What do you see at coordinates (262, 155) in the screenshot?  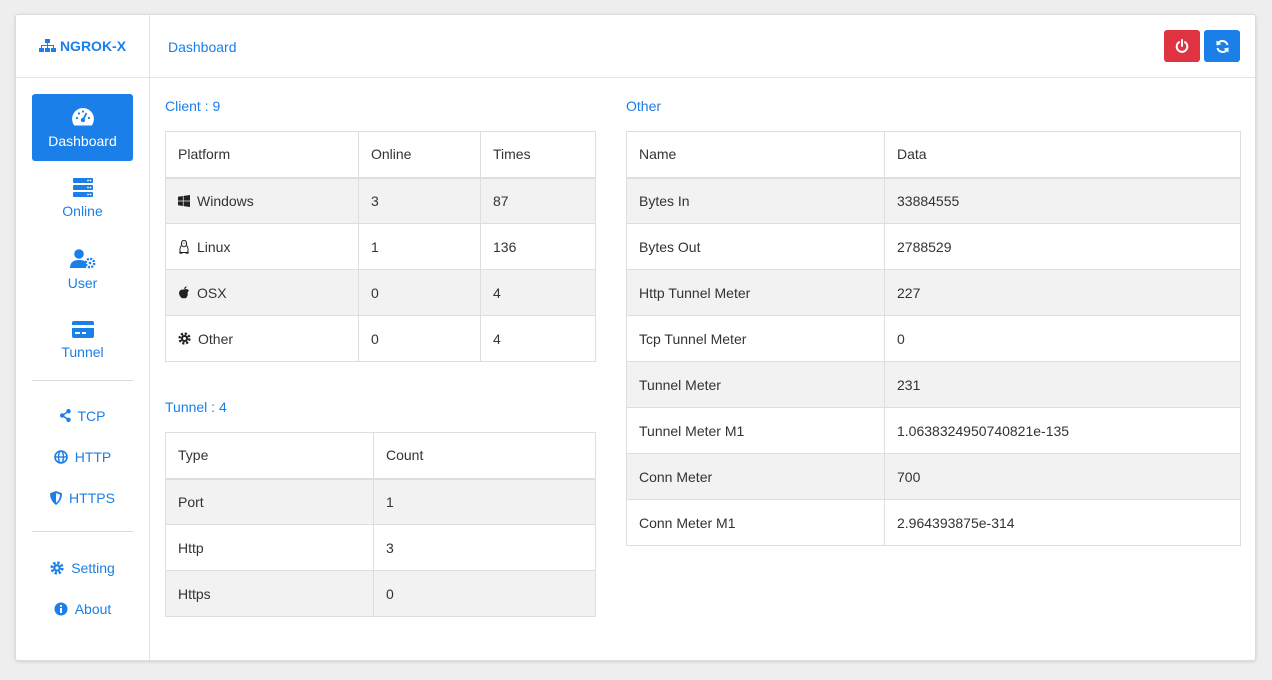 I see `column-header: Platform` at bounding box center [262, 155].